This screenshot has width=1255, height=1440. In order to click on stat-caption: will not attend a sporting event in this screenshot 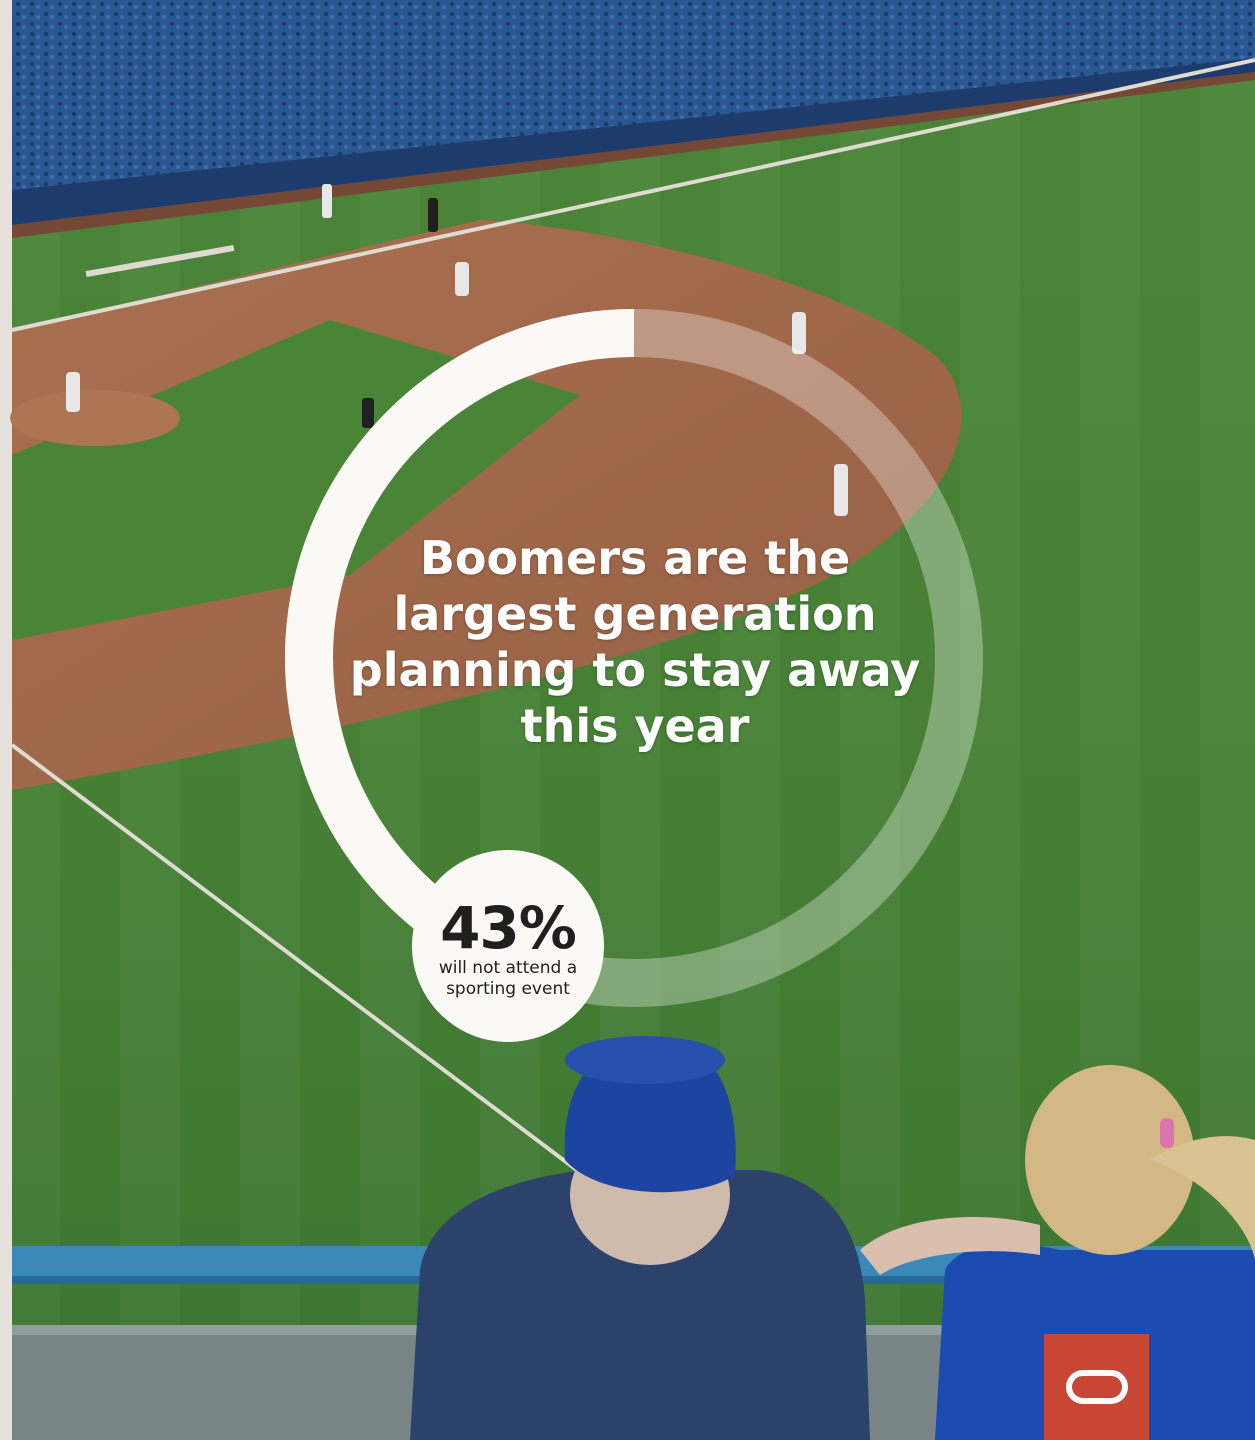, I will do `click(508, 978)`.